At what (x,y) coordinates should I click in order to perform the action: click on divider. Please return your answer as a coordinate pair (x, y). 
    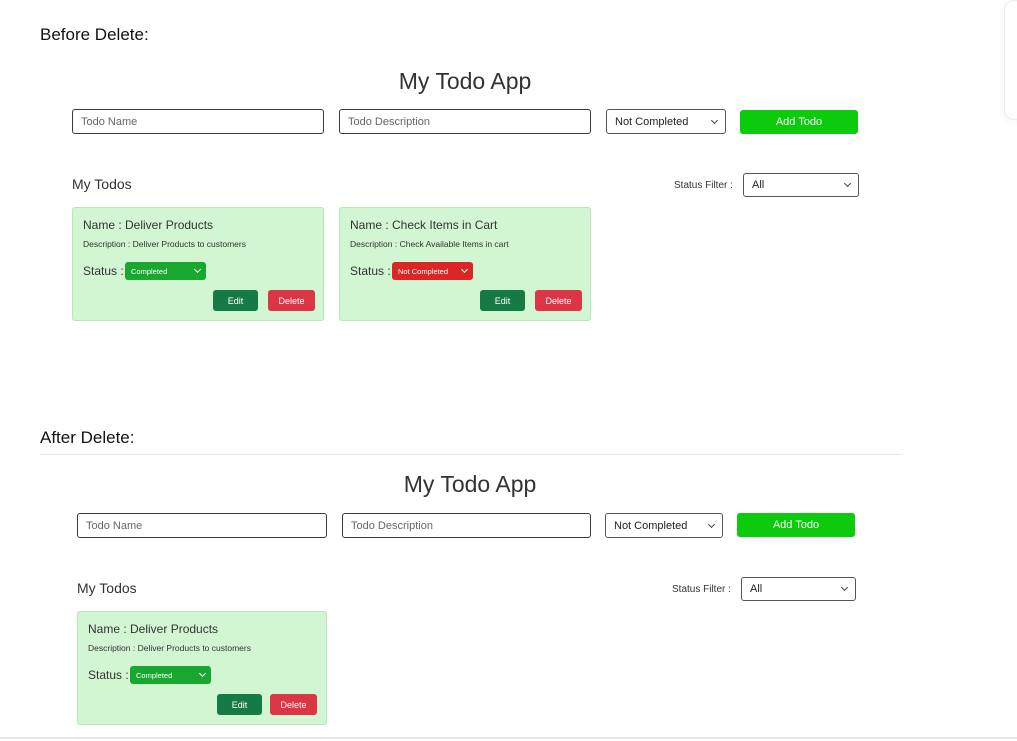
    Looking at the image, I should click on (471, 454).